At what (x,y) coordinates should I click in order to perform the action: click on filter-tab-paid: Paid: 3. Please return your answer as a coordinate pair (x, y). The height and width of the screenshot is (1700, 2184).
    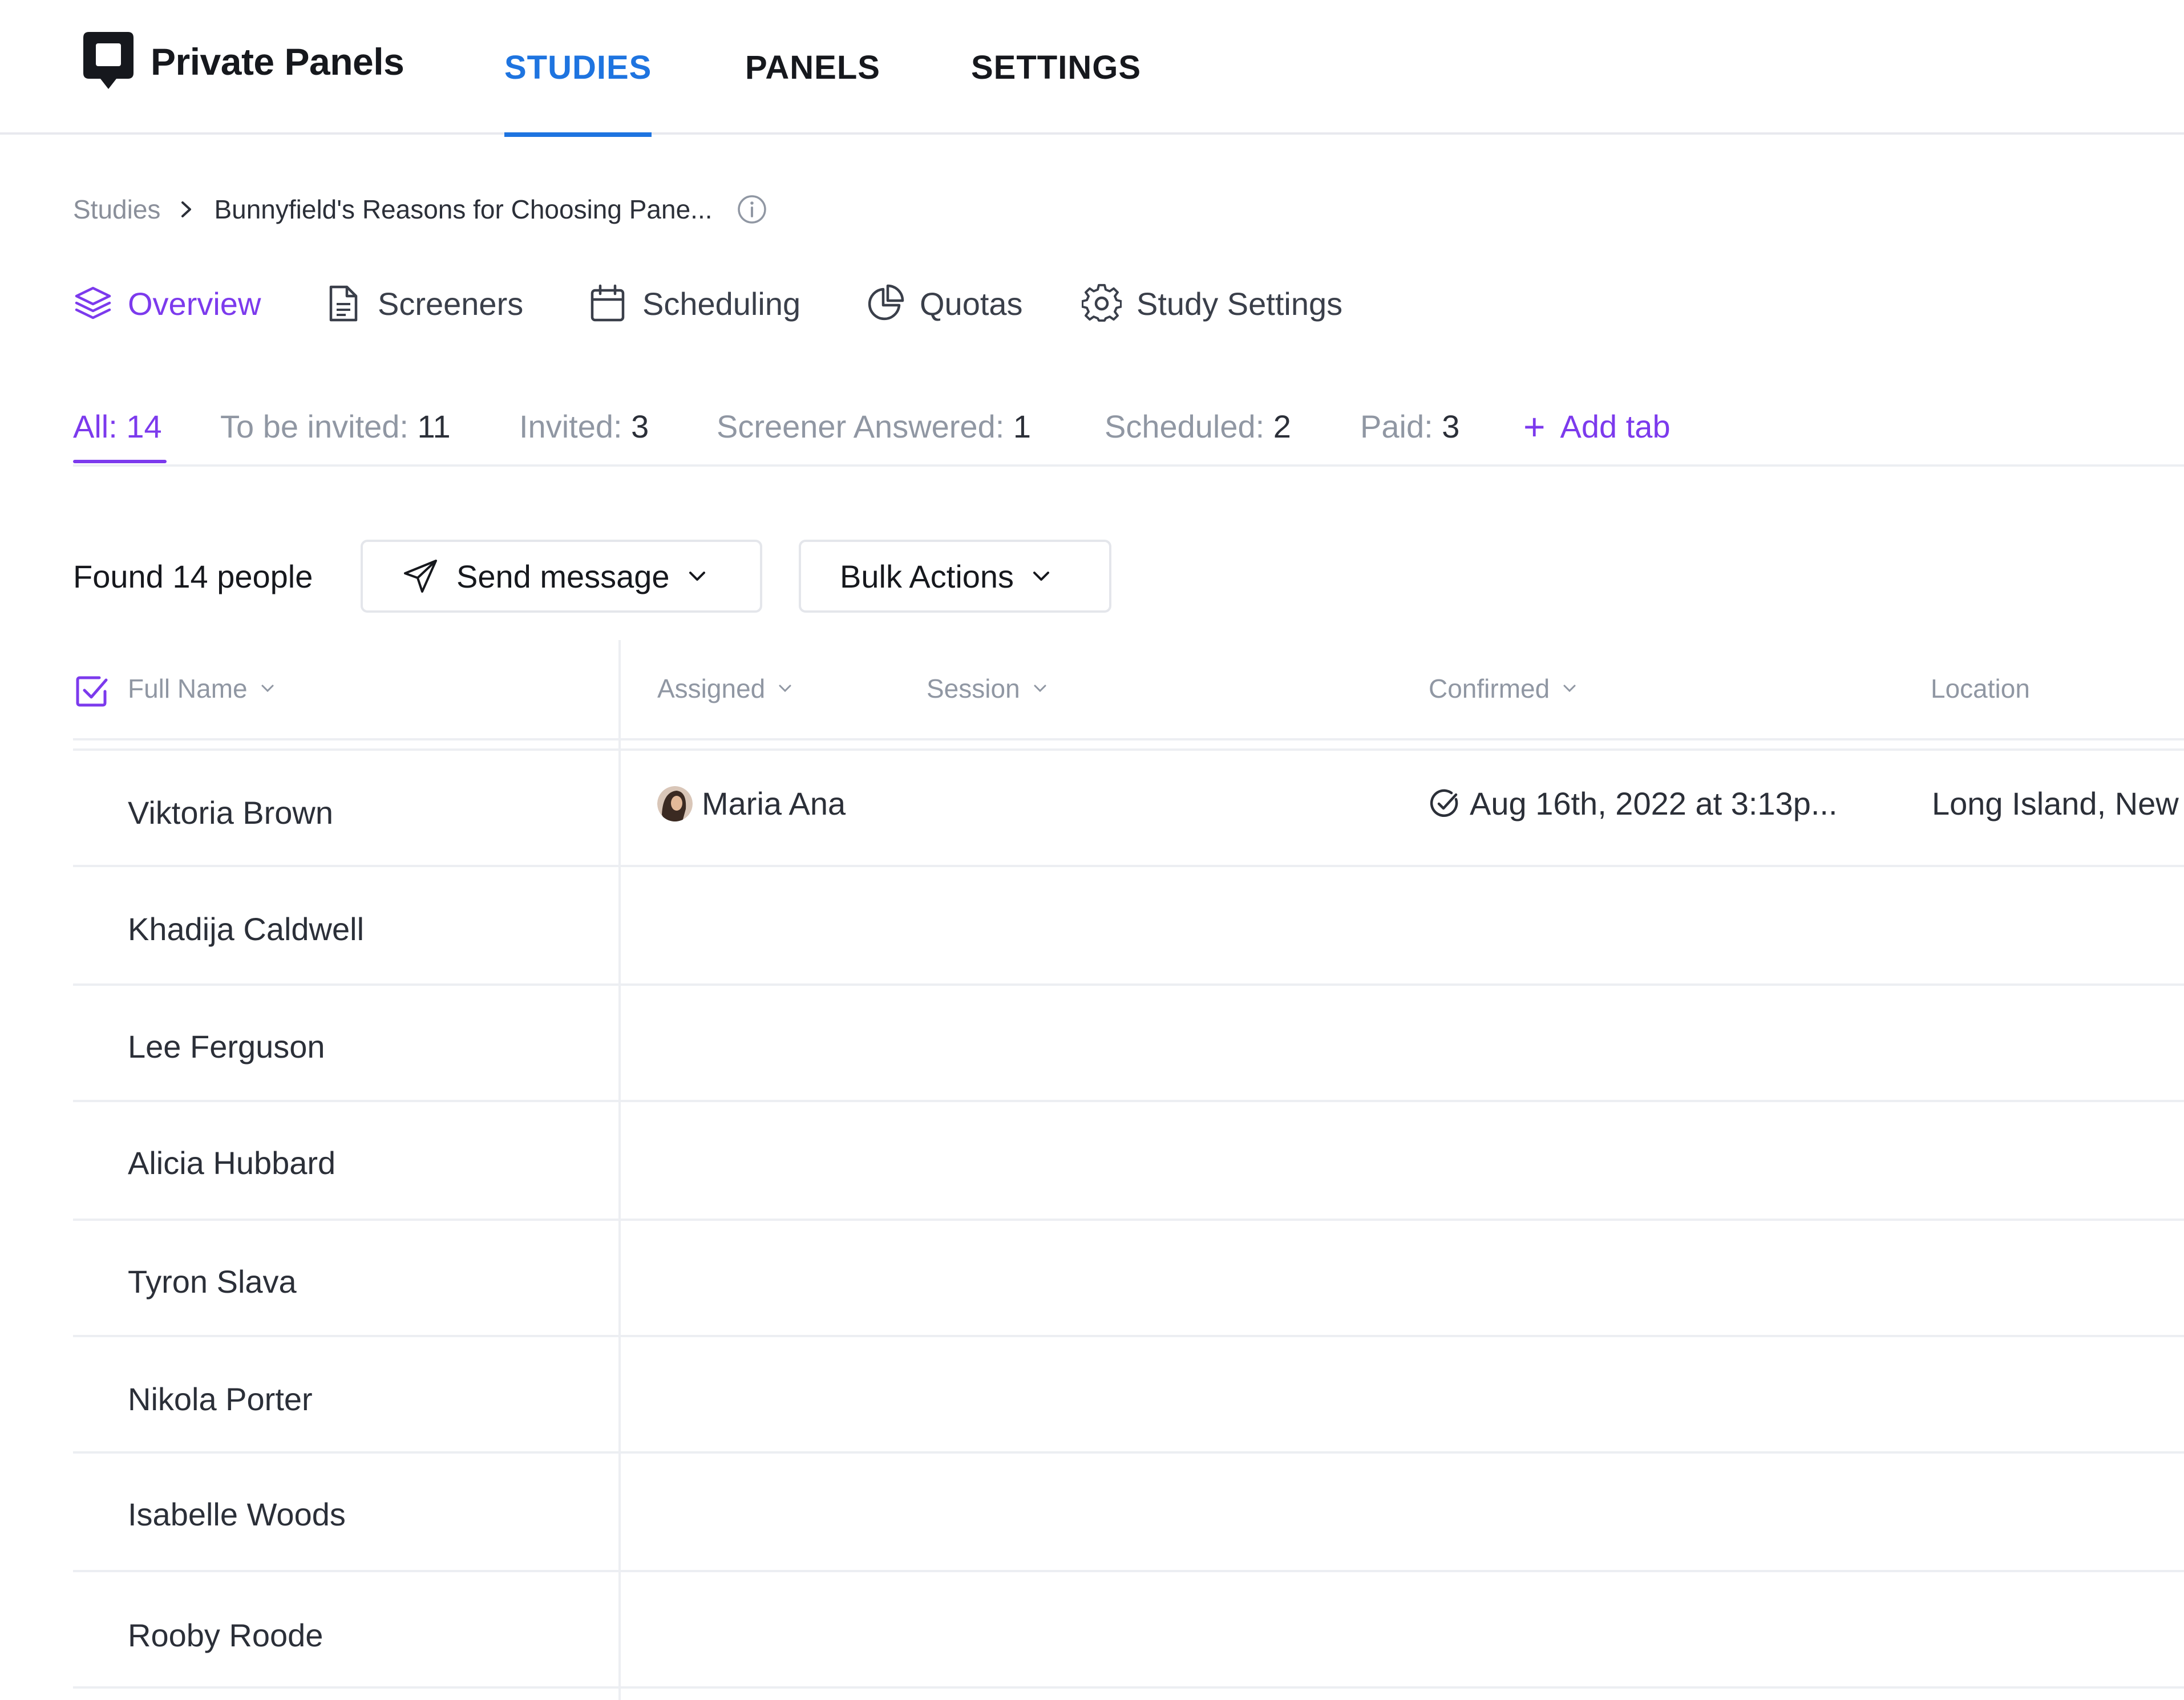
    Looking at the image, I should click on (1409, 426).